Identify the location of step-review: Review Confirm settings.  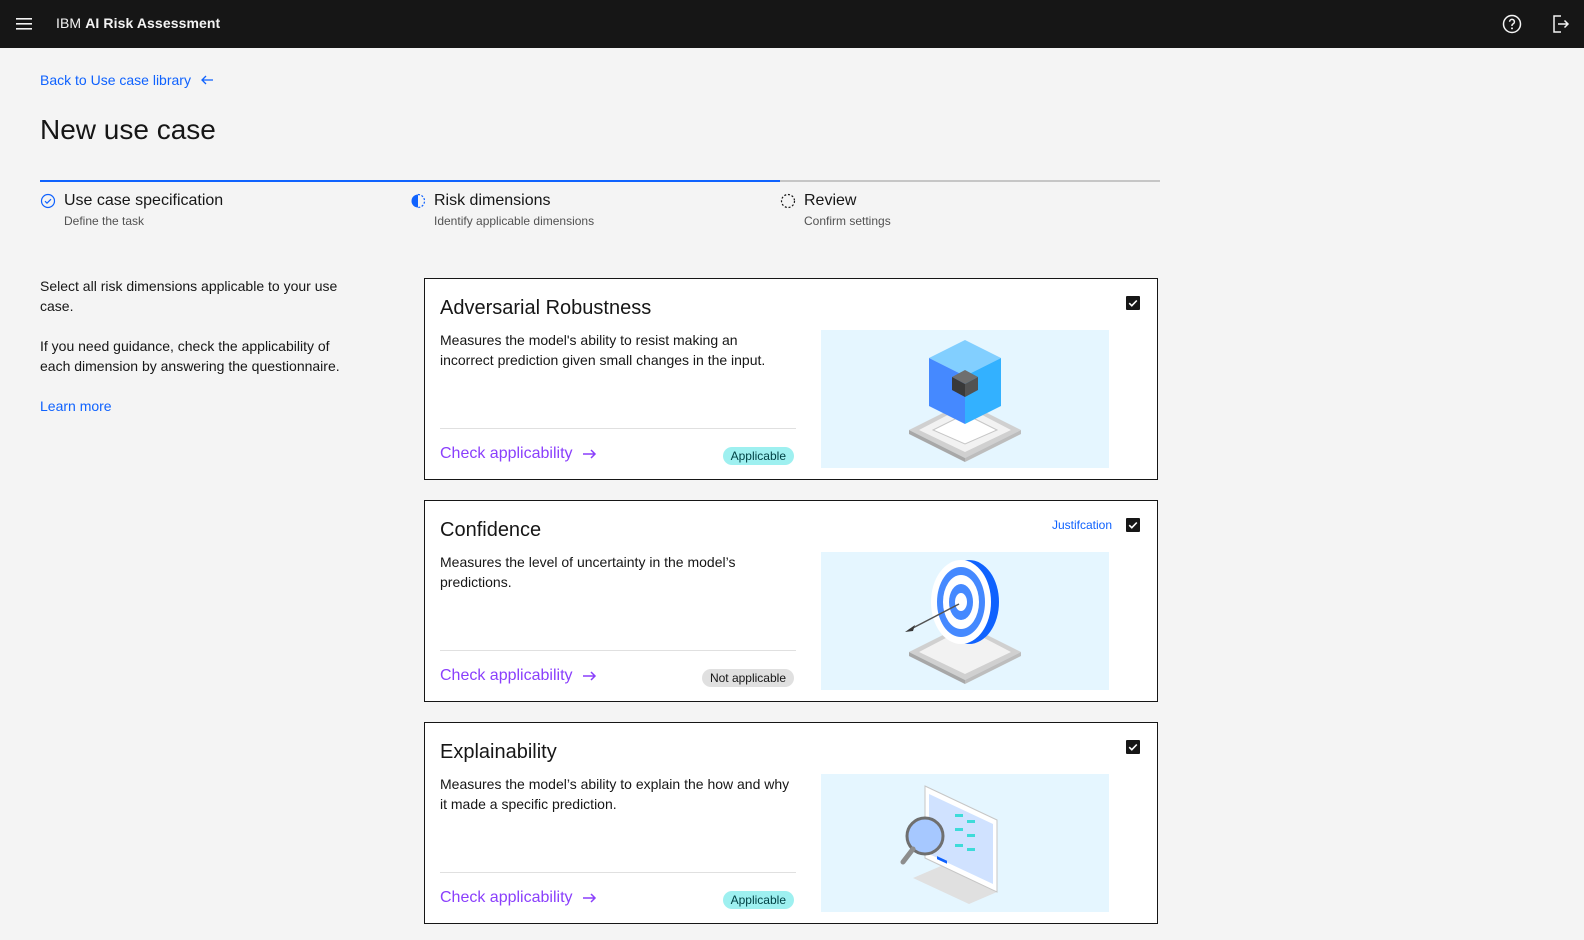
(970, 210).